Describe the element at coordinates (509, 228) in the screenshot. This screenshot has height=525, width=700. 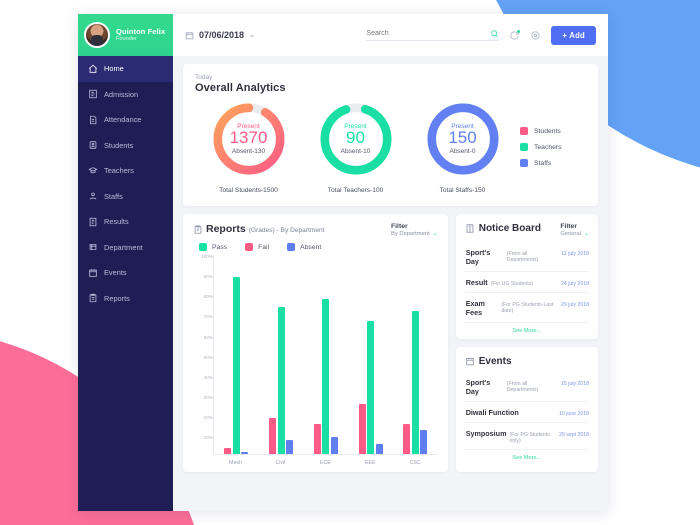
I see `notice-board-title: Notice Board` at that location.